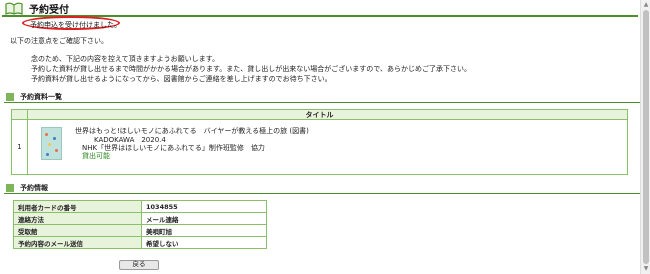  I want to click on page-header: 予約受付, so click(320, 9).